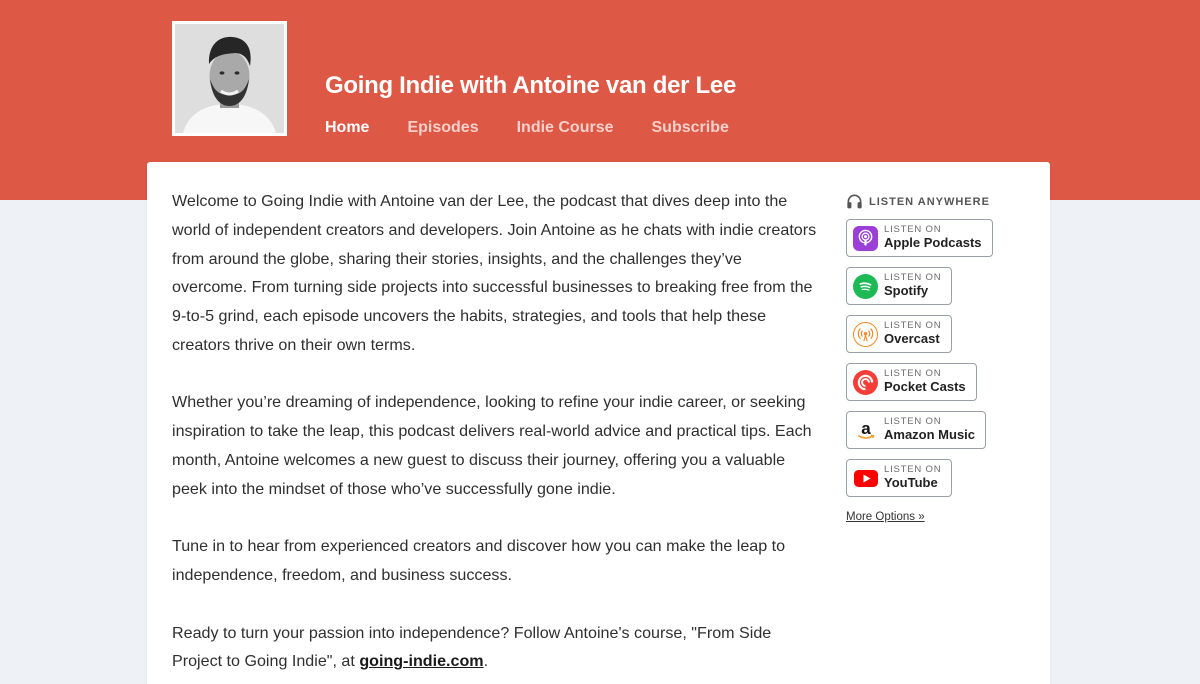  Describe the element at coordinates (912, 338) in the screenshot. I see `platform-name: Overcast` at that location.